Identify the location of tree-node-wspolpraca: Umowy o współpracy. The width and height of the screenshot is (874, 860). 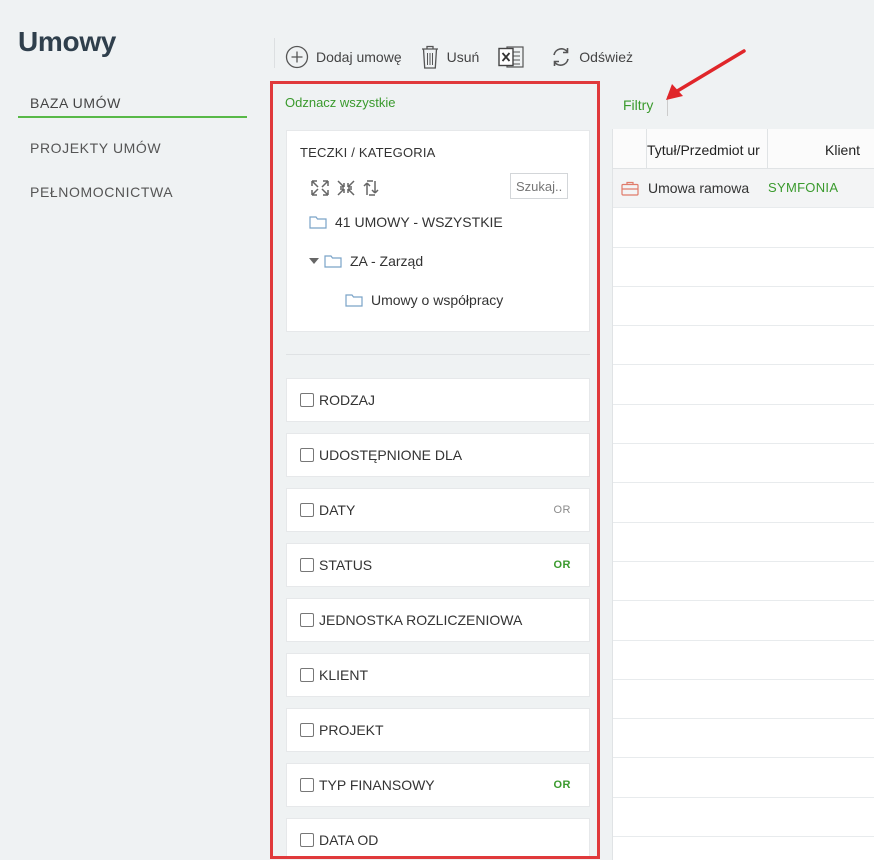
(424, 300).